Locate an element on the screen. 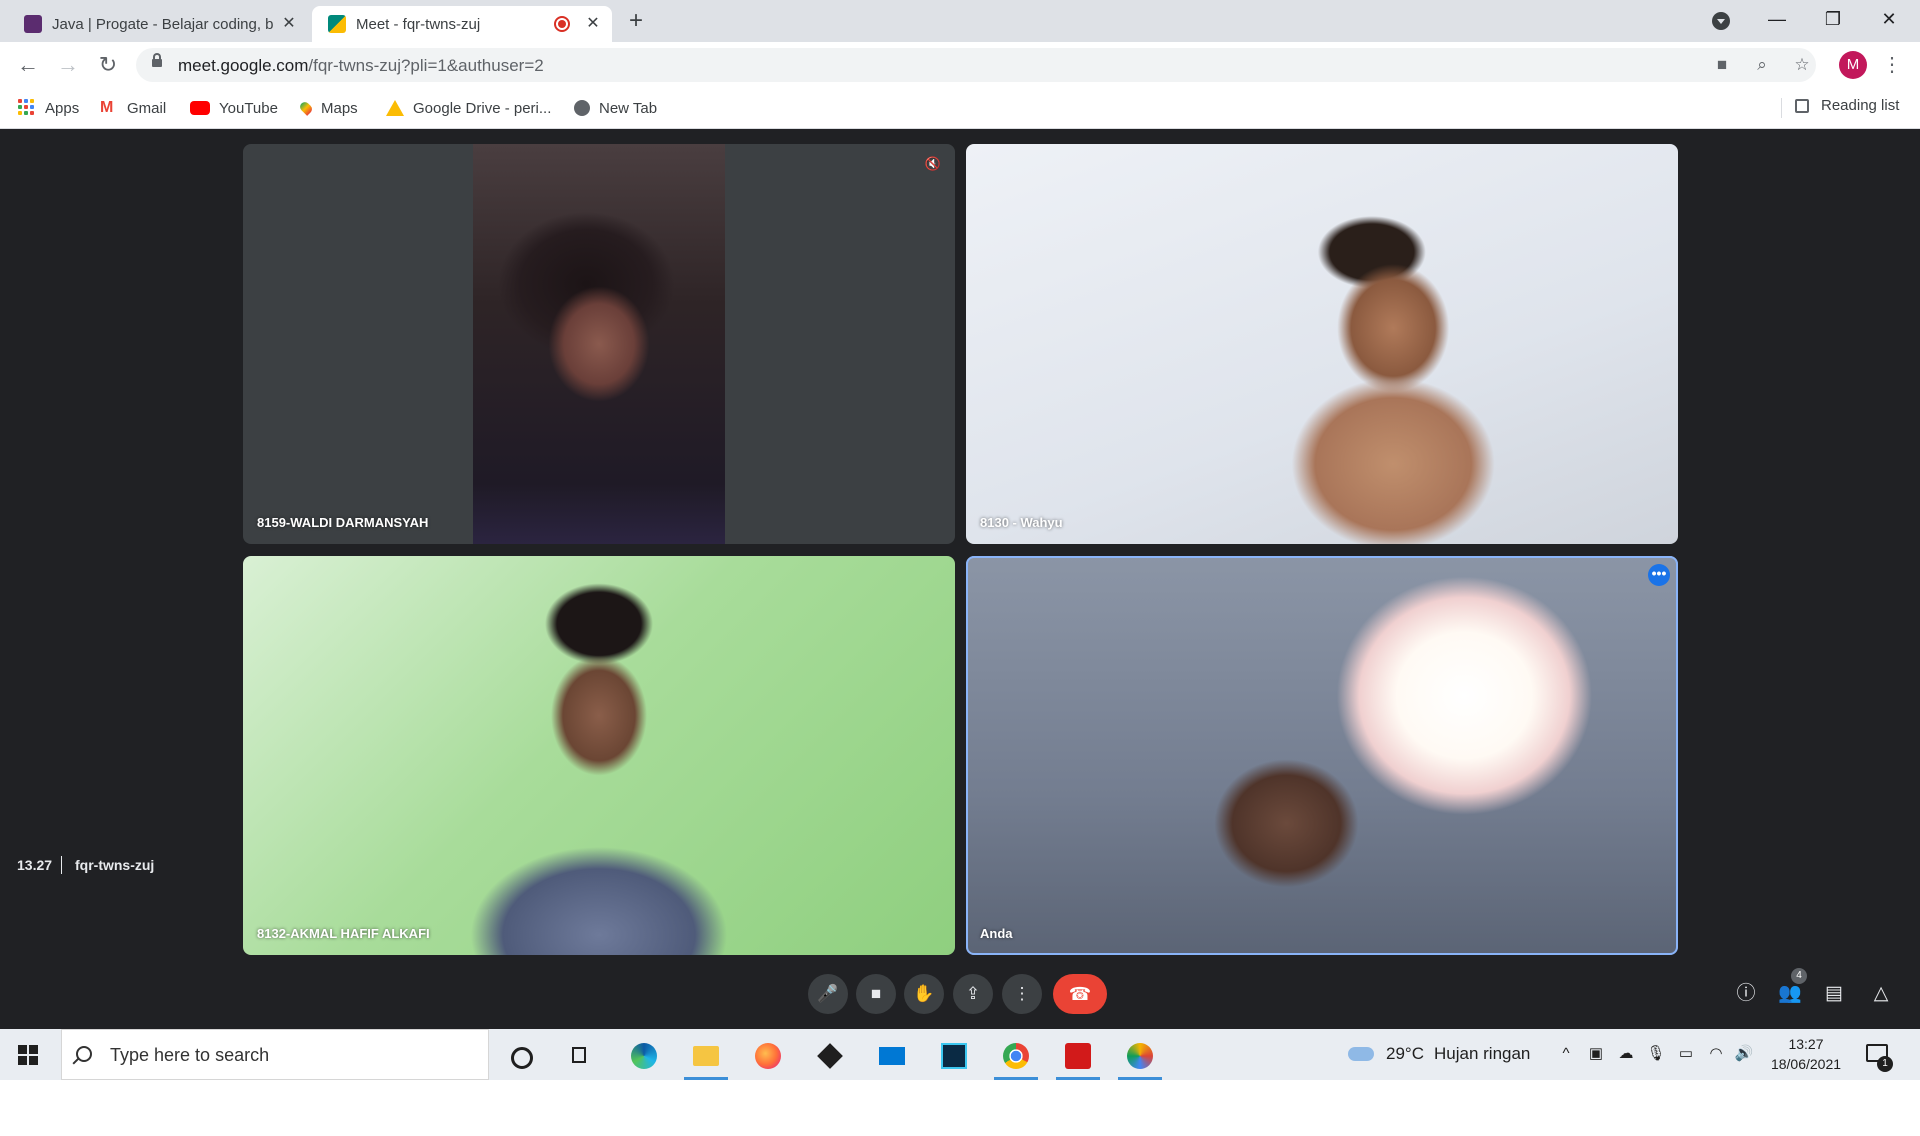 The height and width of the screenshot is (1136, 1920). search-icon is located at coordinates (84, 1054).